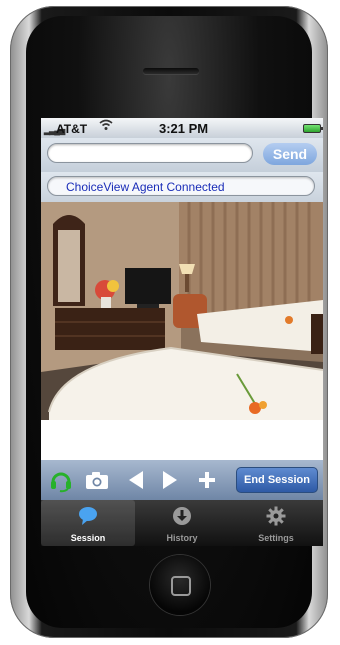 Image resolution: width=340 pixels, height=645 pixels. What do you see at coordinates (61, 480) in the screenshot?
I see `headset-icon` at bounding box center [61, 480].